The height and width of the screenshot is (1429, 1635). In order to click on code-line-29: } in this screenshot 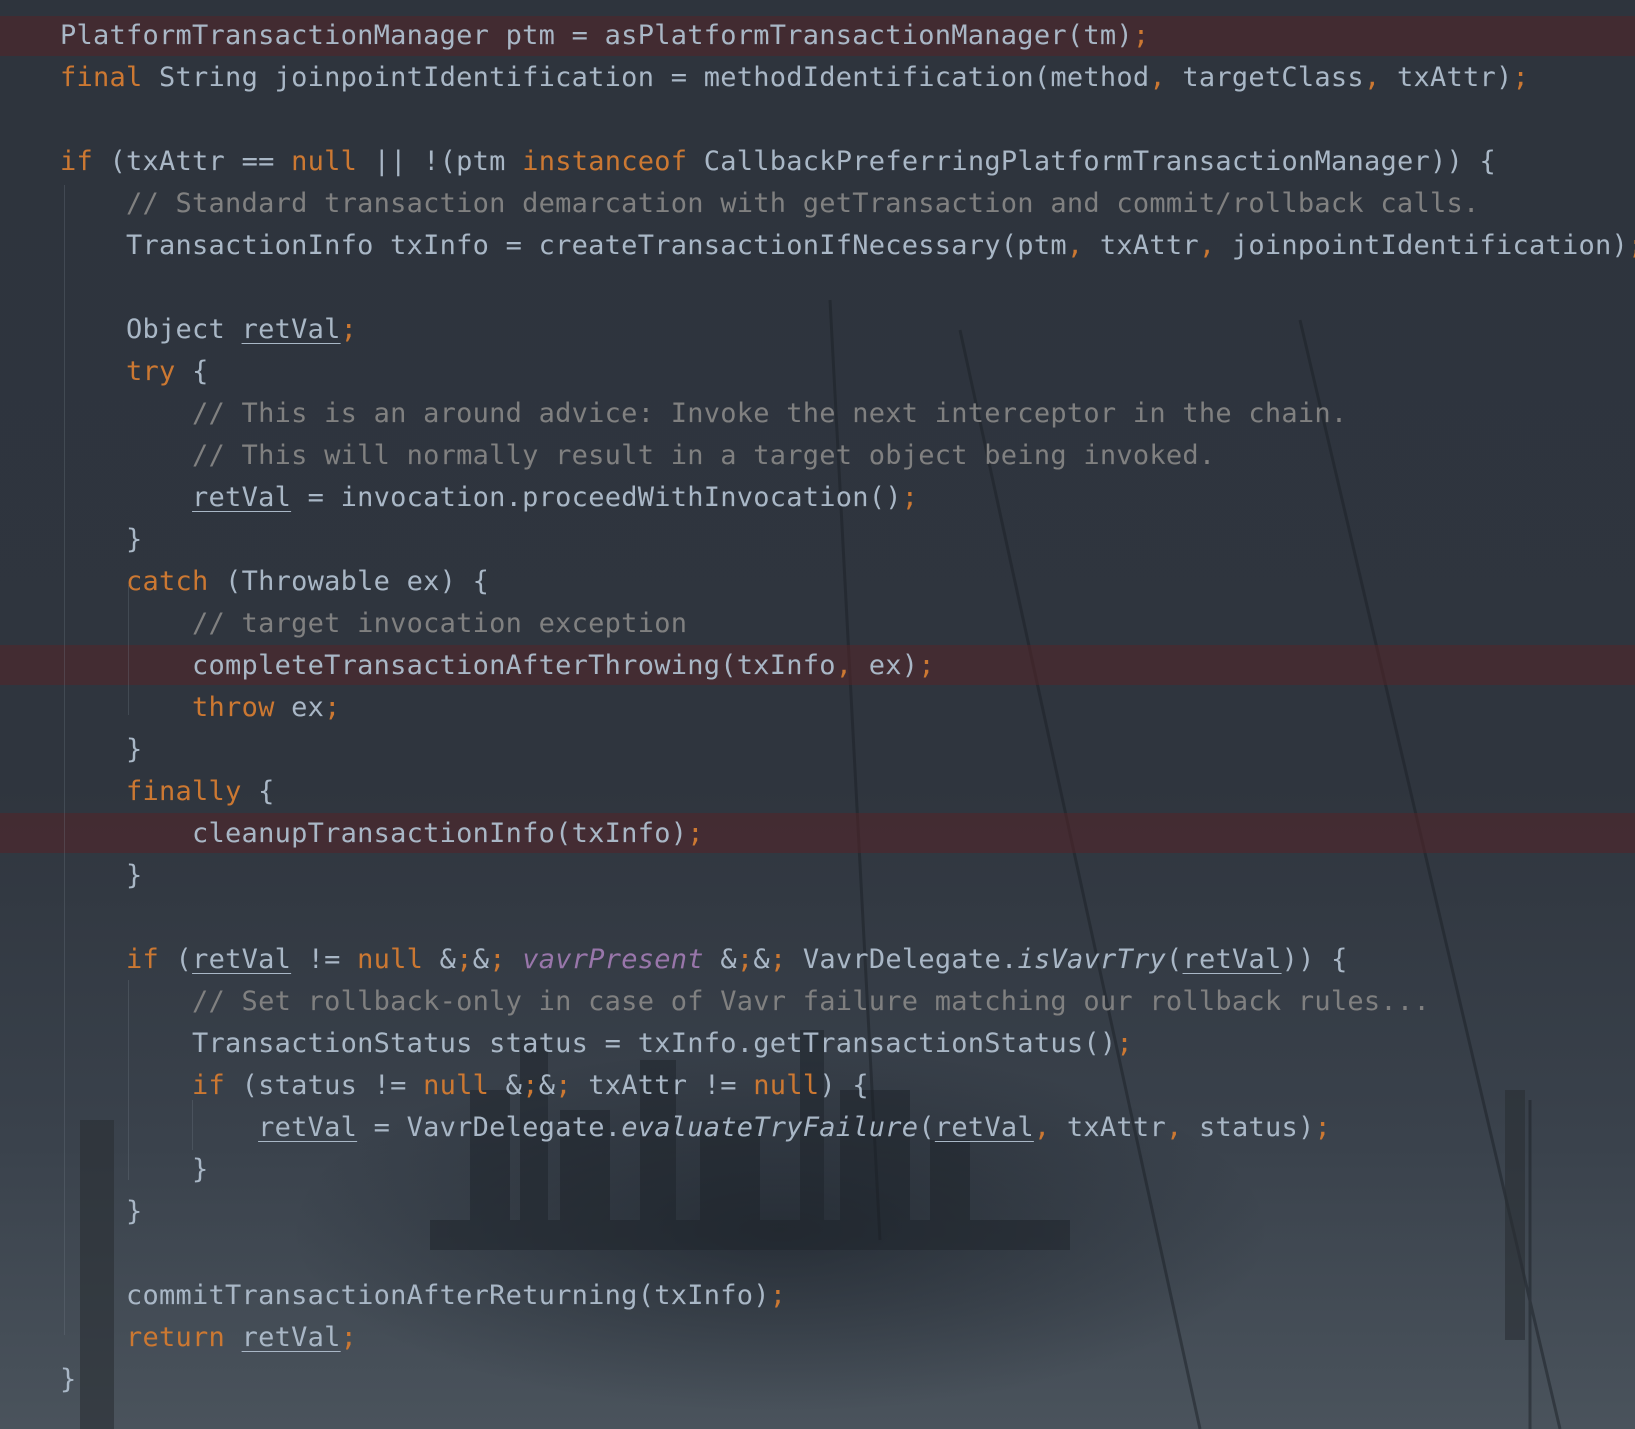, I will do `click(101, 1212)`.